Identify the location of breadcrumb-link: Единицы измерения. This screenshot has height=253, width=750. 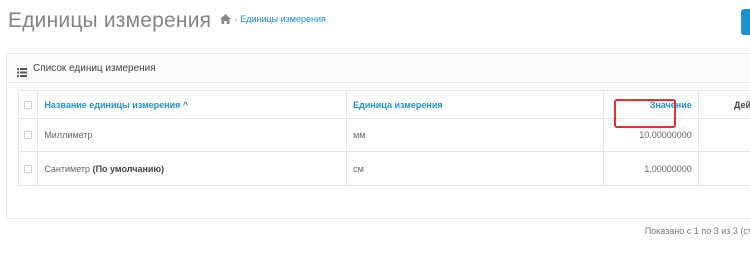
(283, 19).